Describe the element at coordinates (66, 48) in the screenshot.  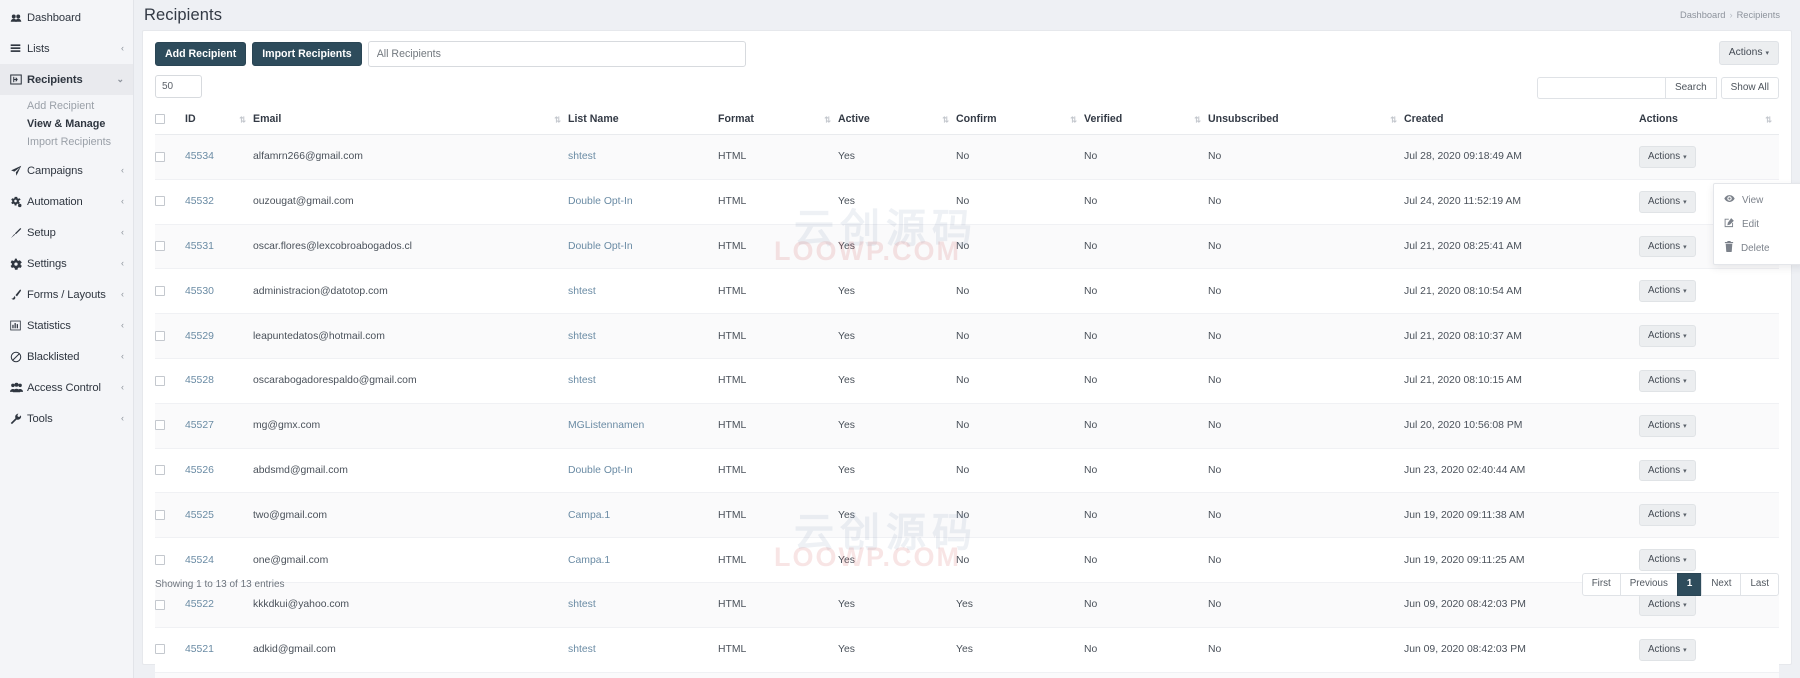
I see `sidebar-item-lists: Lists ‹` at that location.